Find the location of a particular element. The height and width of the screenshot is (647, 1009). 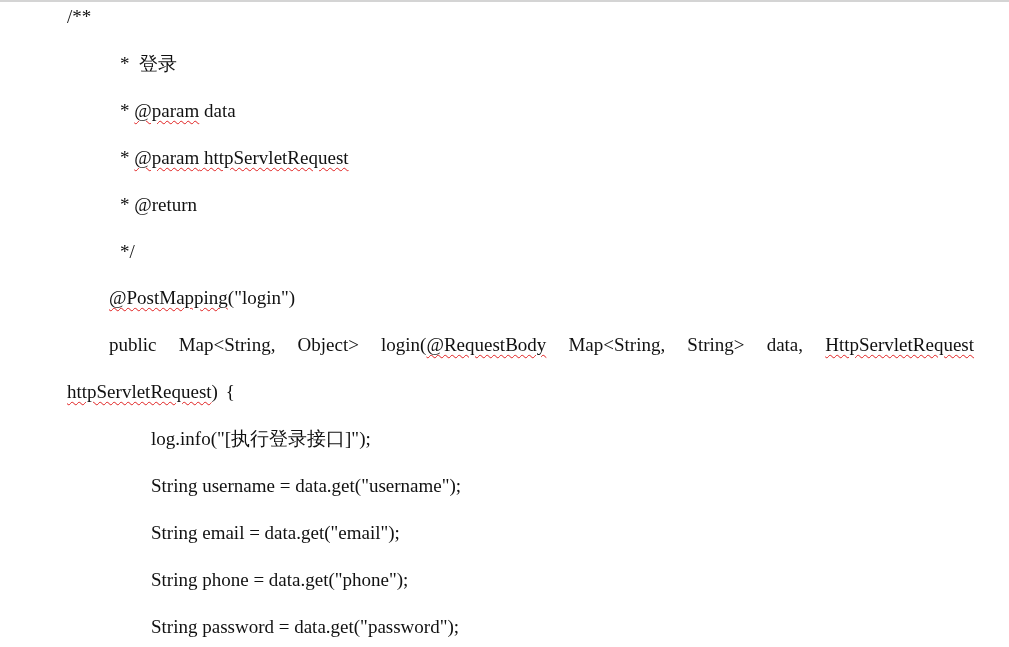

code-line: * @return is located at coordinates (159, 204).